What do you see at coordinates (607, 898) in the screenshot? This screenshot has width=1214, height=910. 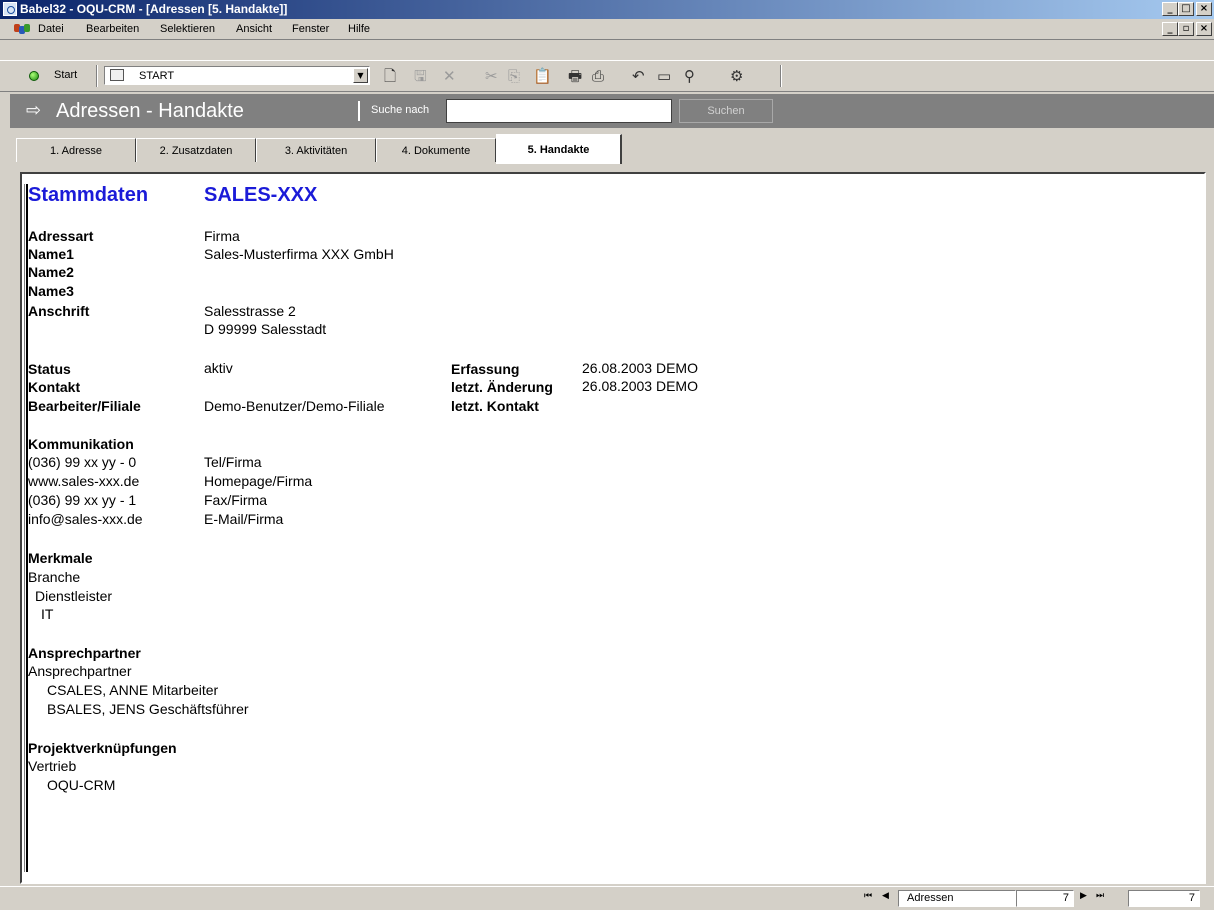 I see `status-bar: ⏮ ◀ Adressen 7 ▶ ⏭ 7` at bounding box center [607, 898].